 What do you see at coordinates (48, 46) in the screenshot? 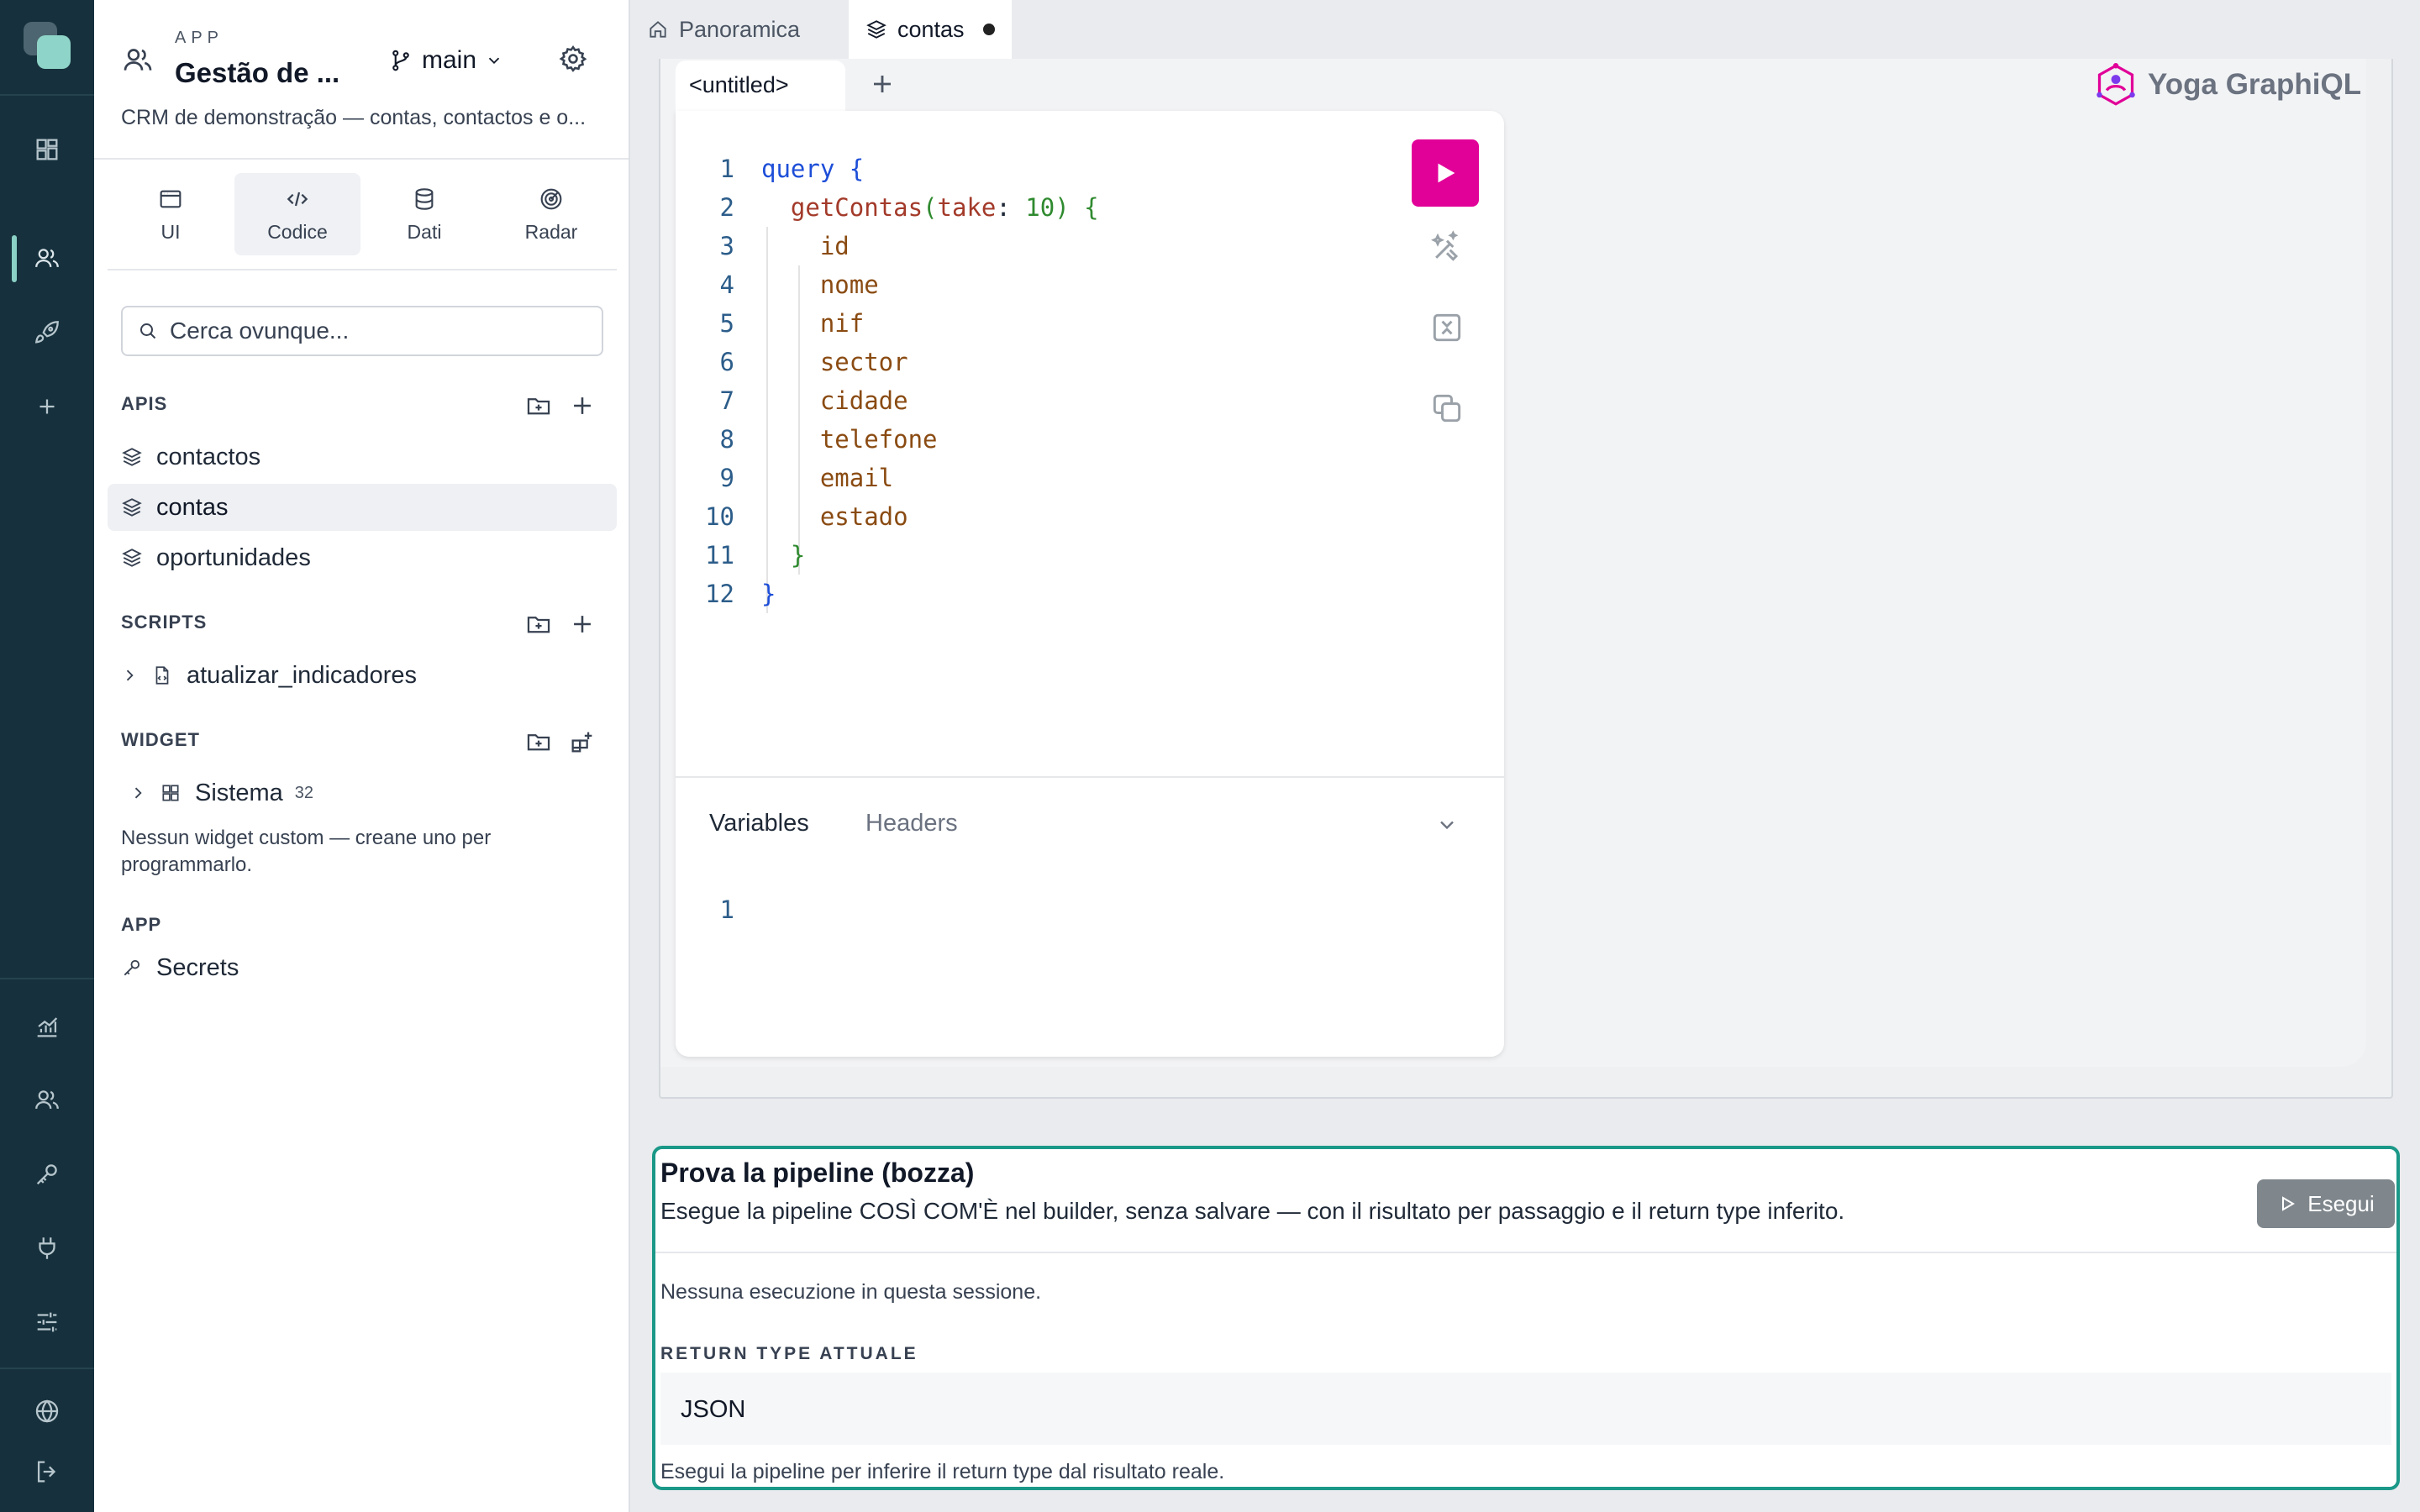
I see `logo-icon` at bounding box center [48, 46].